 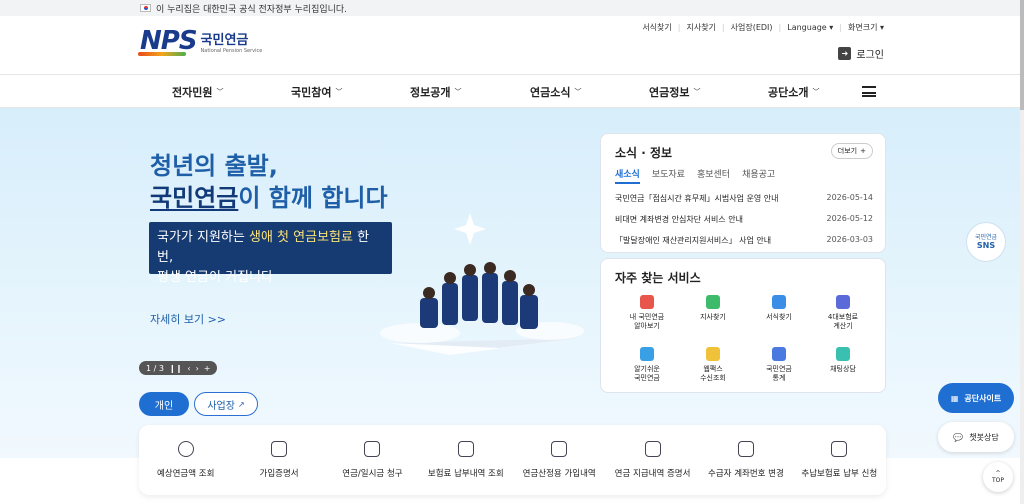 I want to click on util-branch-search: 지사찾기, so click(x=700, y=27).